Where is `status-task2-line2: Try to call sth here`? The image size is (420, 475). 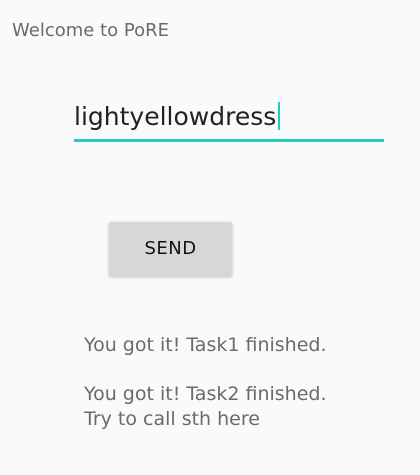 status-task2-line2: Try to call sth here is located at coordinates (172, 419).